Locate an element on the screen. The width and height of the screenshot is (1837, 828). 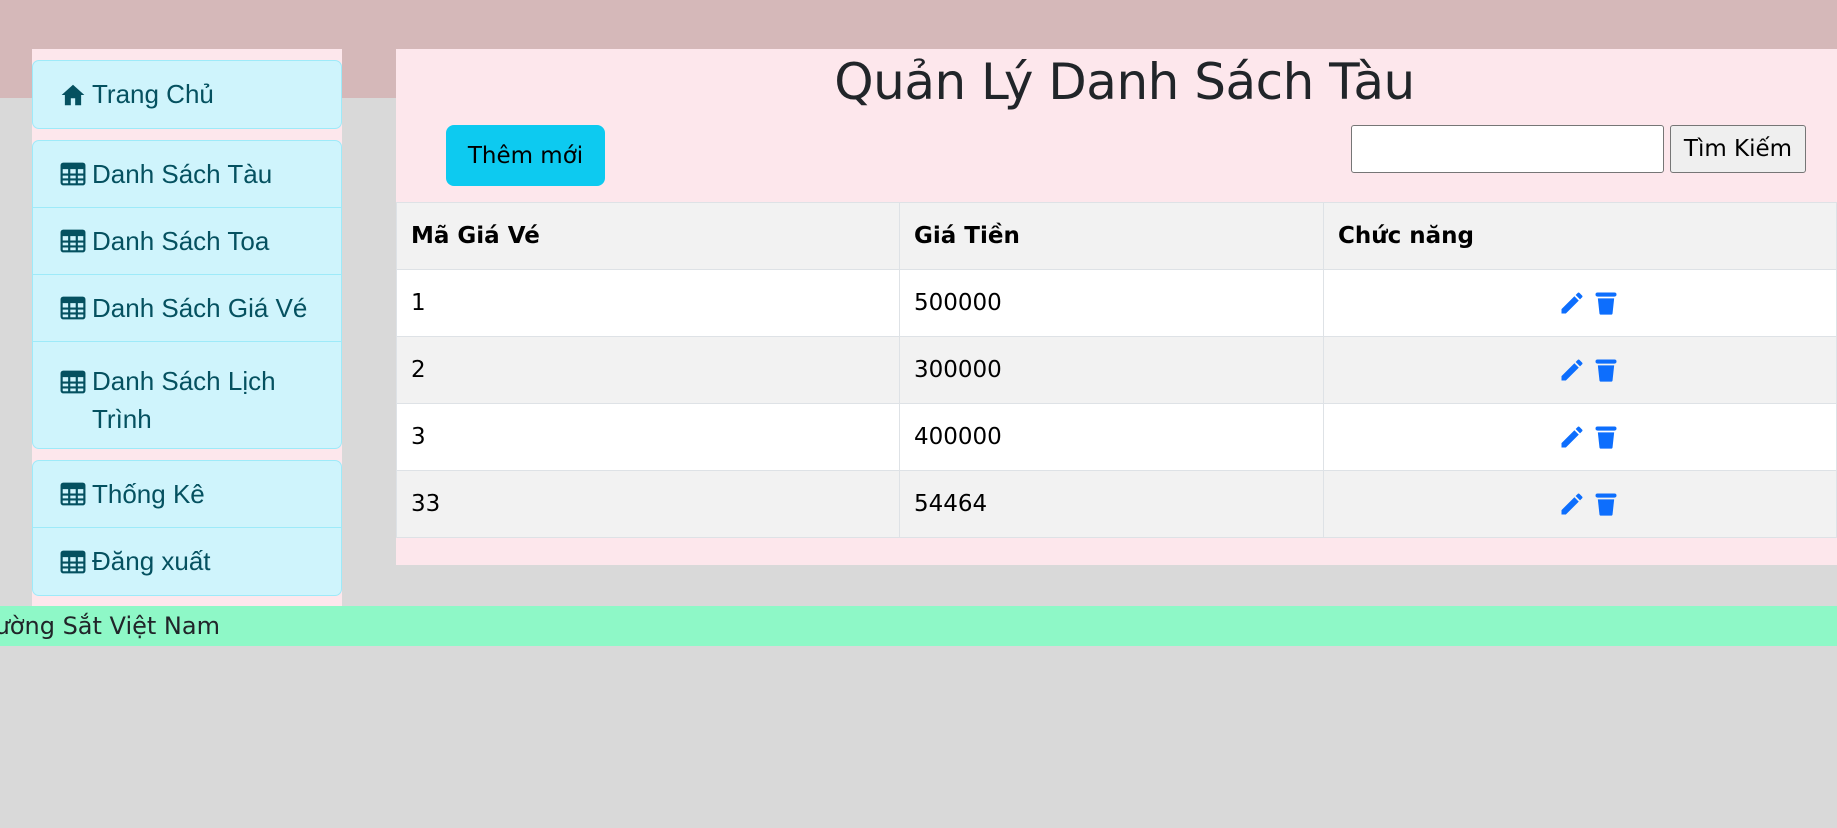
home-icon is located at coordinates (73, 94).